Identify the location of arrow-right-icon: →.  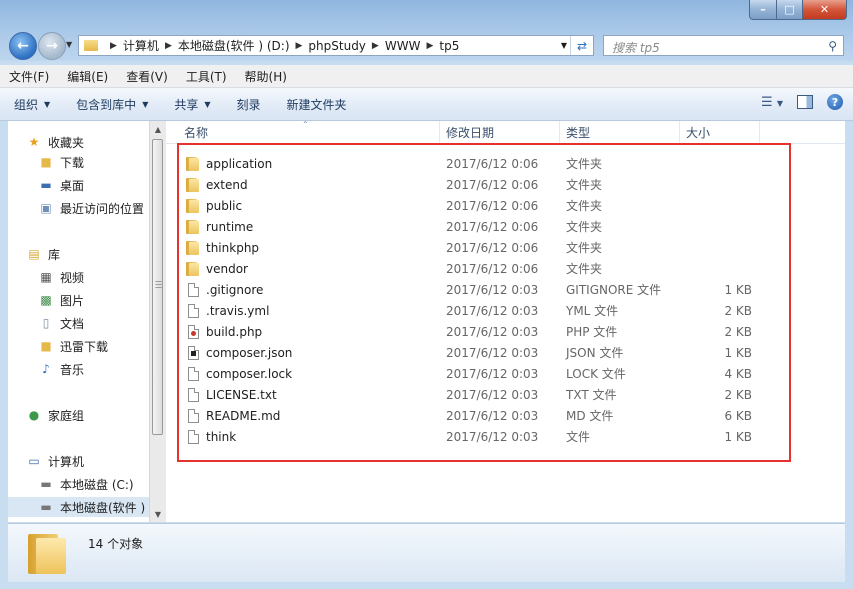
(52, 46).